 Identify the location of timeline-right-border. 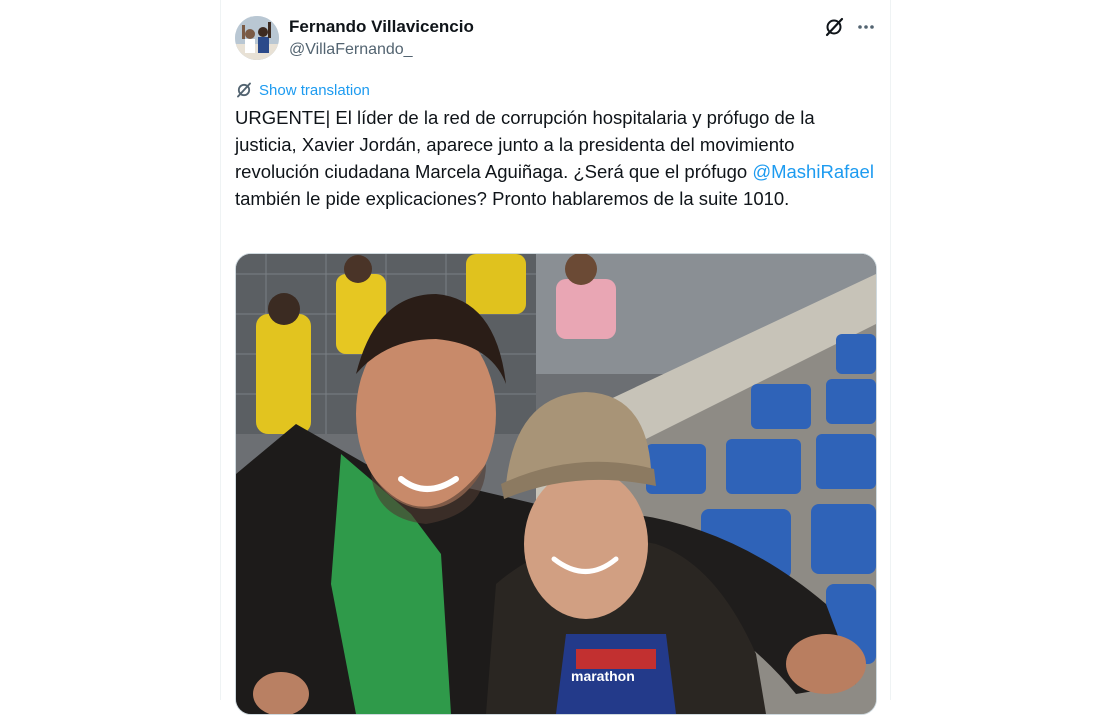
(890, 350).